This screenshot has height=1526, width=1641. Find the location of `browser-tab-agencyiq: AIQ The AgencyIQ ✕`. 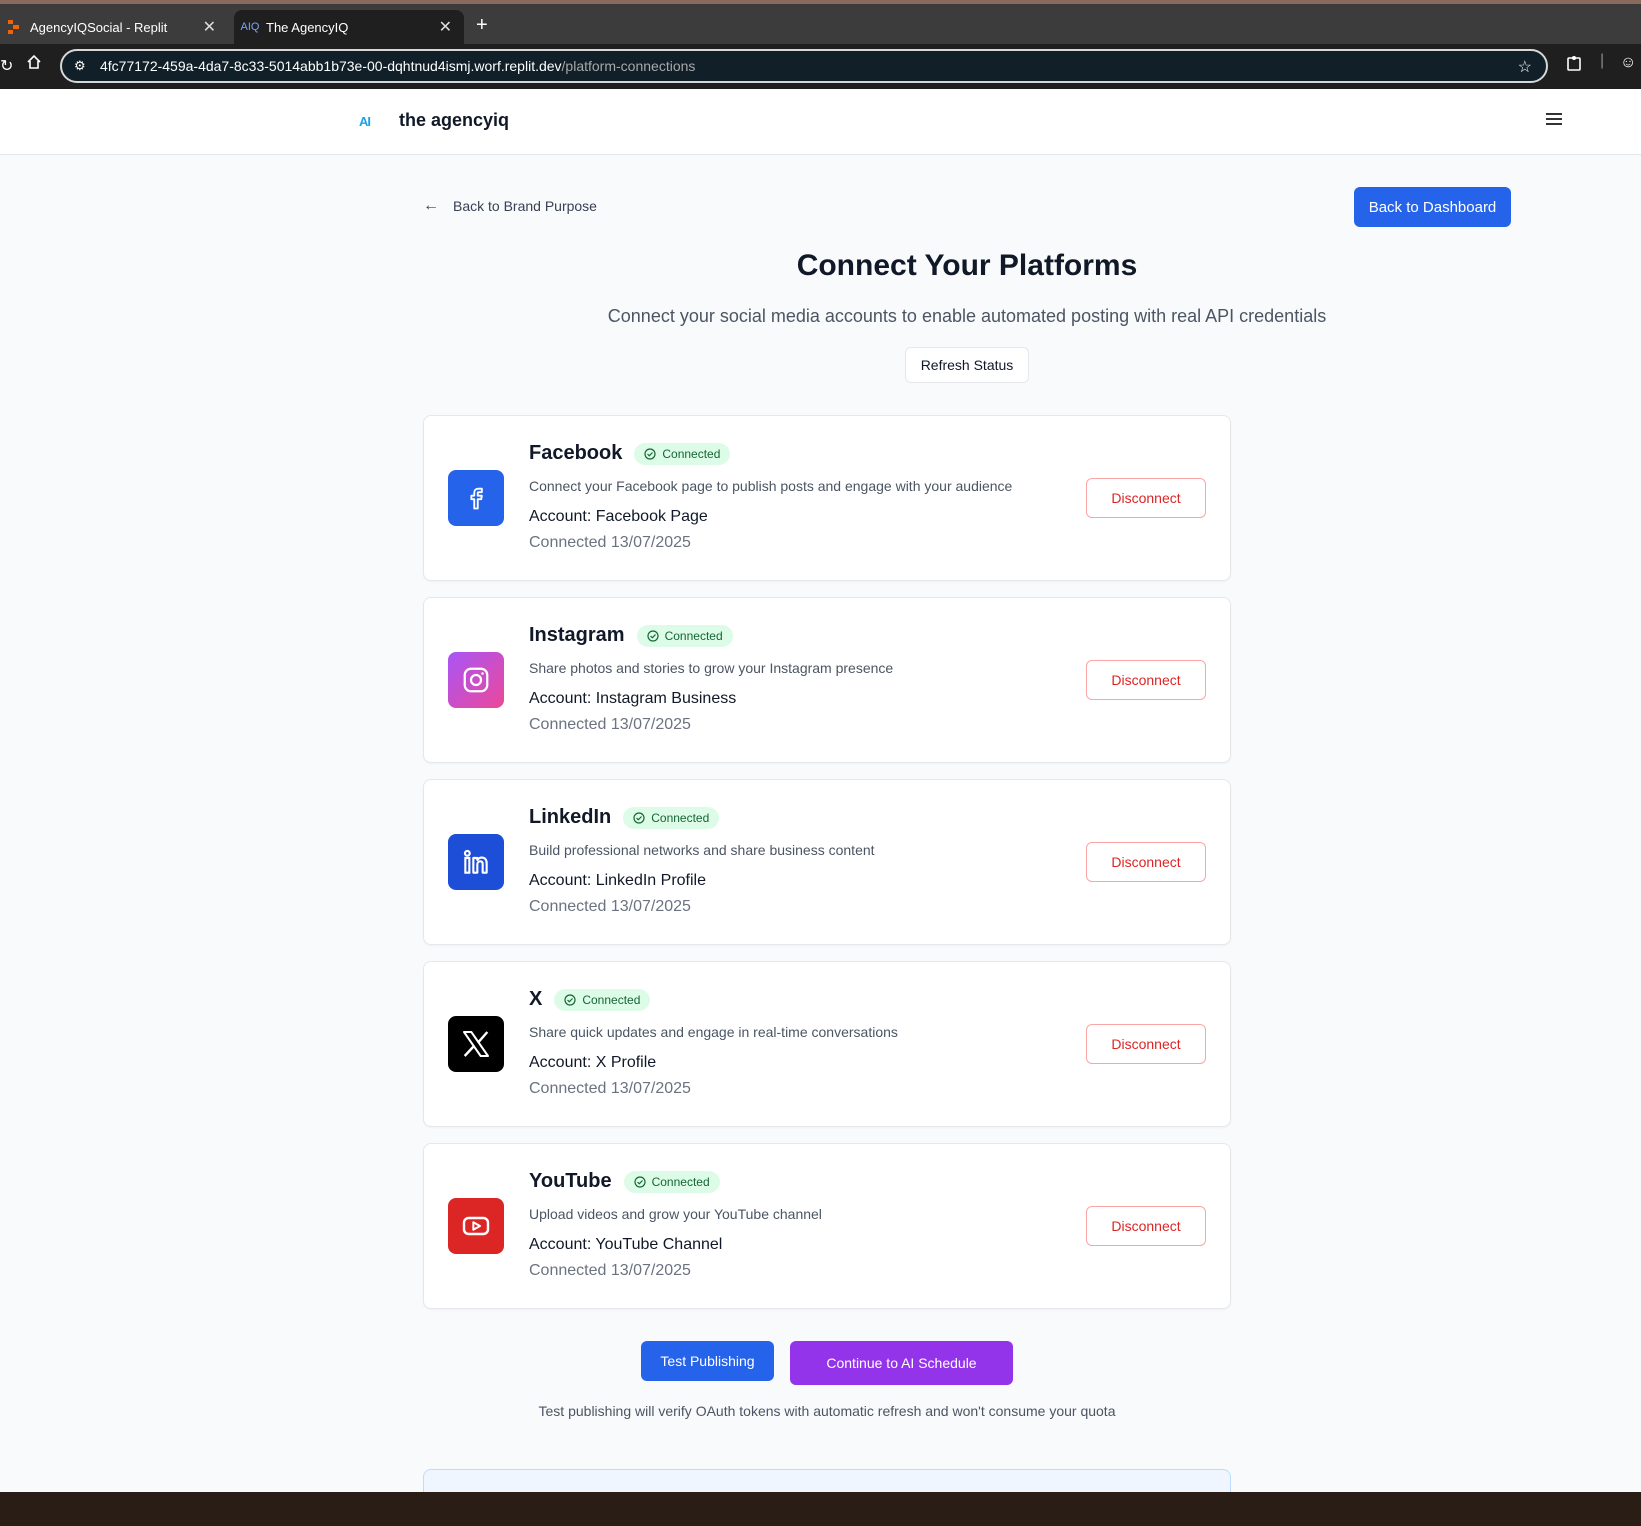

browser-tab-agencyiq: AIQ The AgencyIQ ✕ is located at coordinates (349, 27).